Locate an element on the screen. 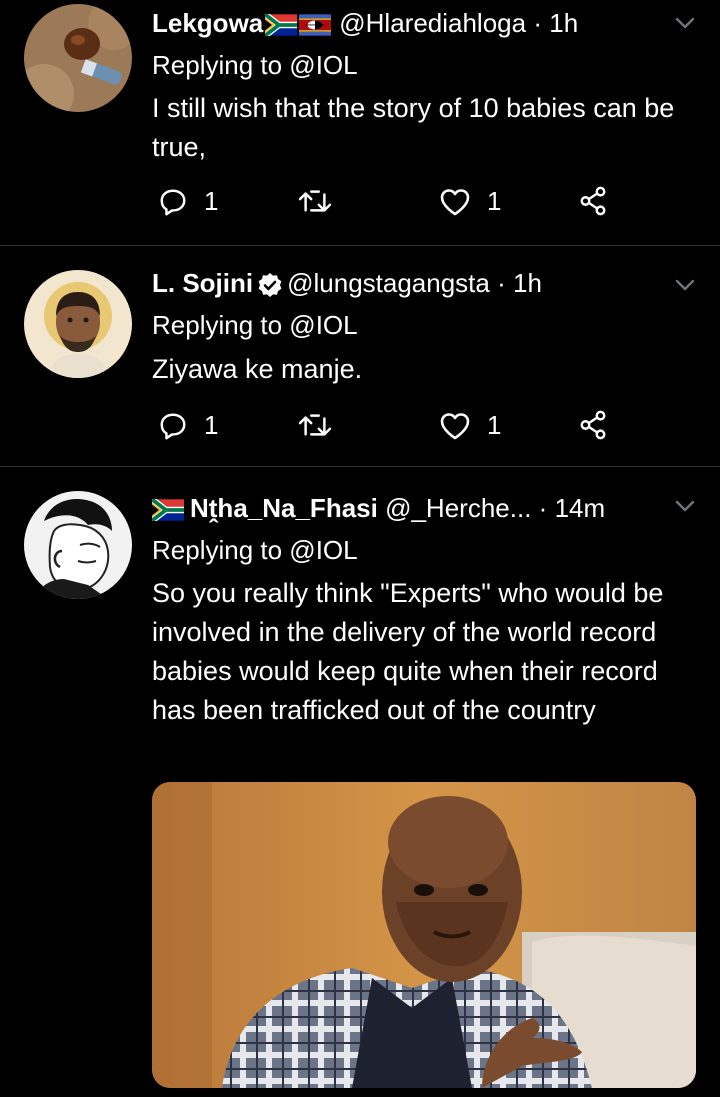 This screenshot has width=720, height=1097. eswatini-flag-icon is located at coordinates (315, 25).